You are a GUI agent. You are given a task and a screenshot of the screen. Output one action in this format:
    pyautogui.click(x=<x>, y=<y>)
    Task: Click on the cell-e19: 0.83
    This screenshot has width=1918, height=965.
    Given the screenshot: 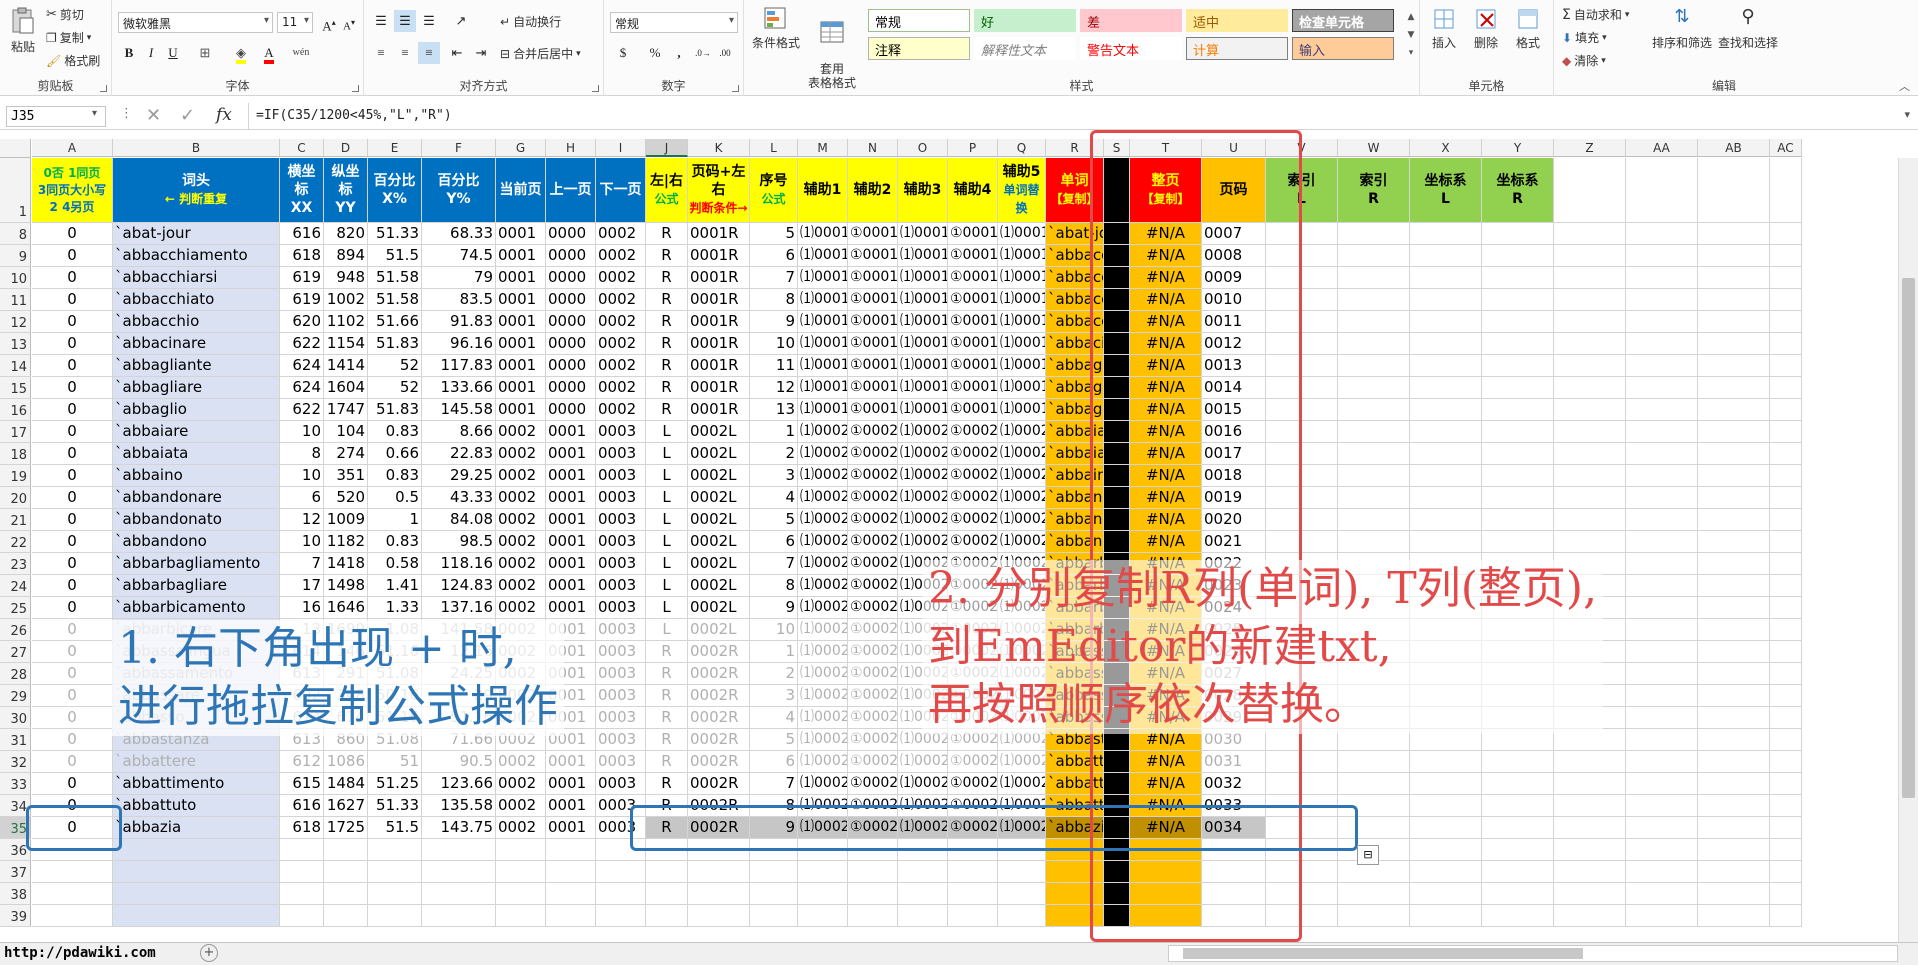 What is the action you would take?
    pyautogui.click(x=395, y=476)
    